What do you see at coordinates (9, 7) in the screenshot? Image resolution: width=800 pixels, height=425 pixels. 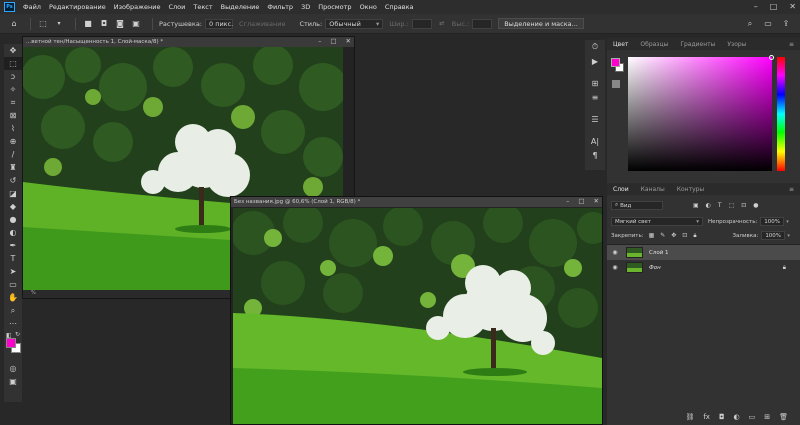 I see `photoshop-logo: Ps` at bounding box center [9, 7].